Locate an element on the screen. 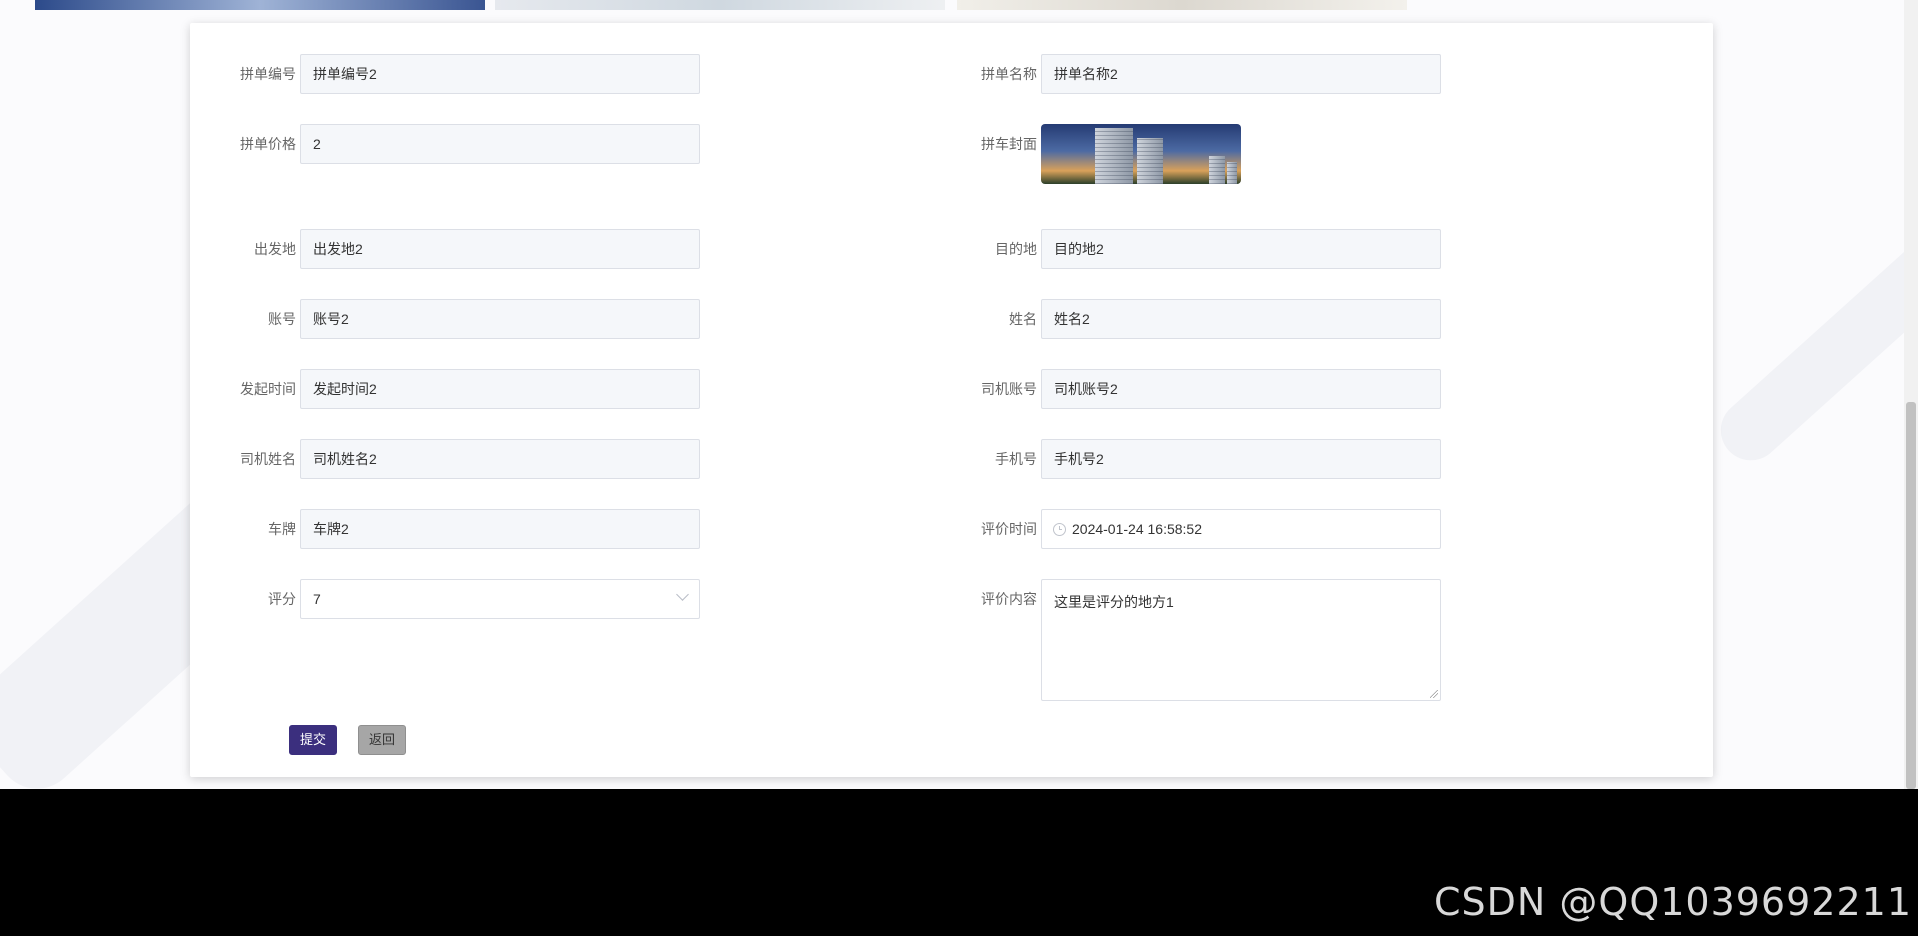 The image size is (1918, 936). back-button: 返回 is located at coordinates (382, 740).